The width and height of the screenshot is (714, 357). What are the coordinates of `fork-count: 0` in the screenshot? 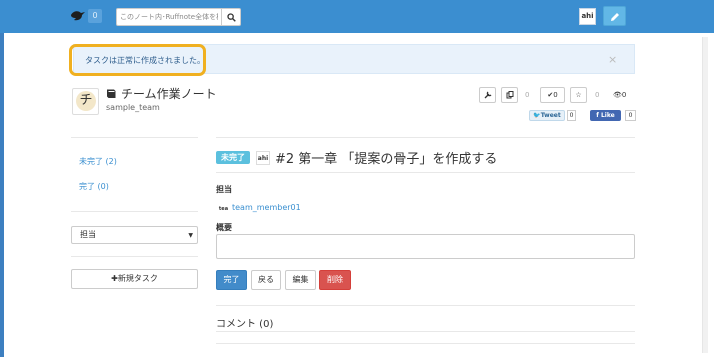 It's located at (527, 95).